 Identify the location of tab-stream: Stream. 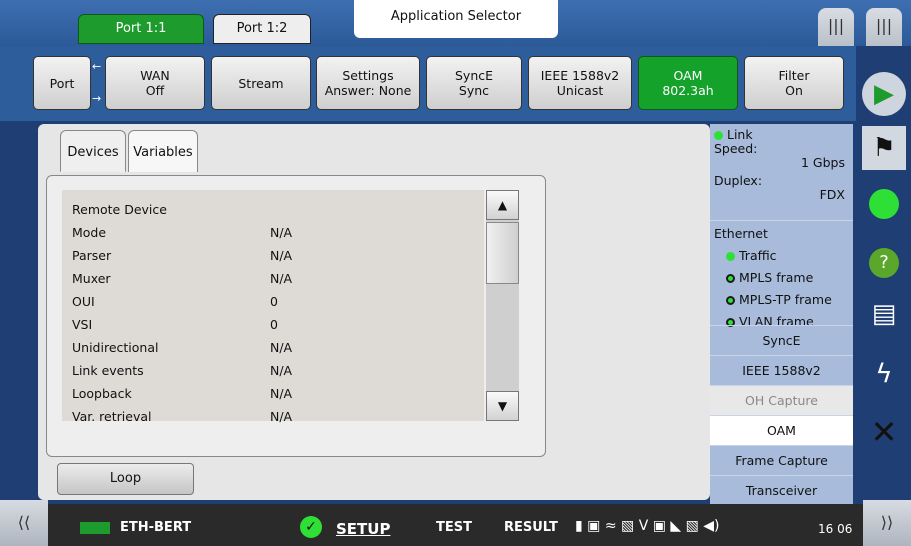
(261, 83).